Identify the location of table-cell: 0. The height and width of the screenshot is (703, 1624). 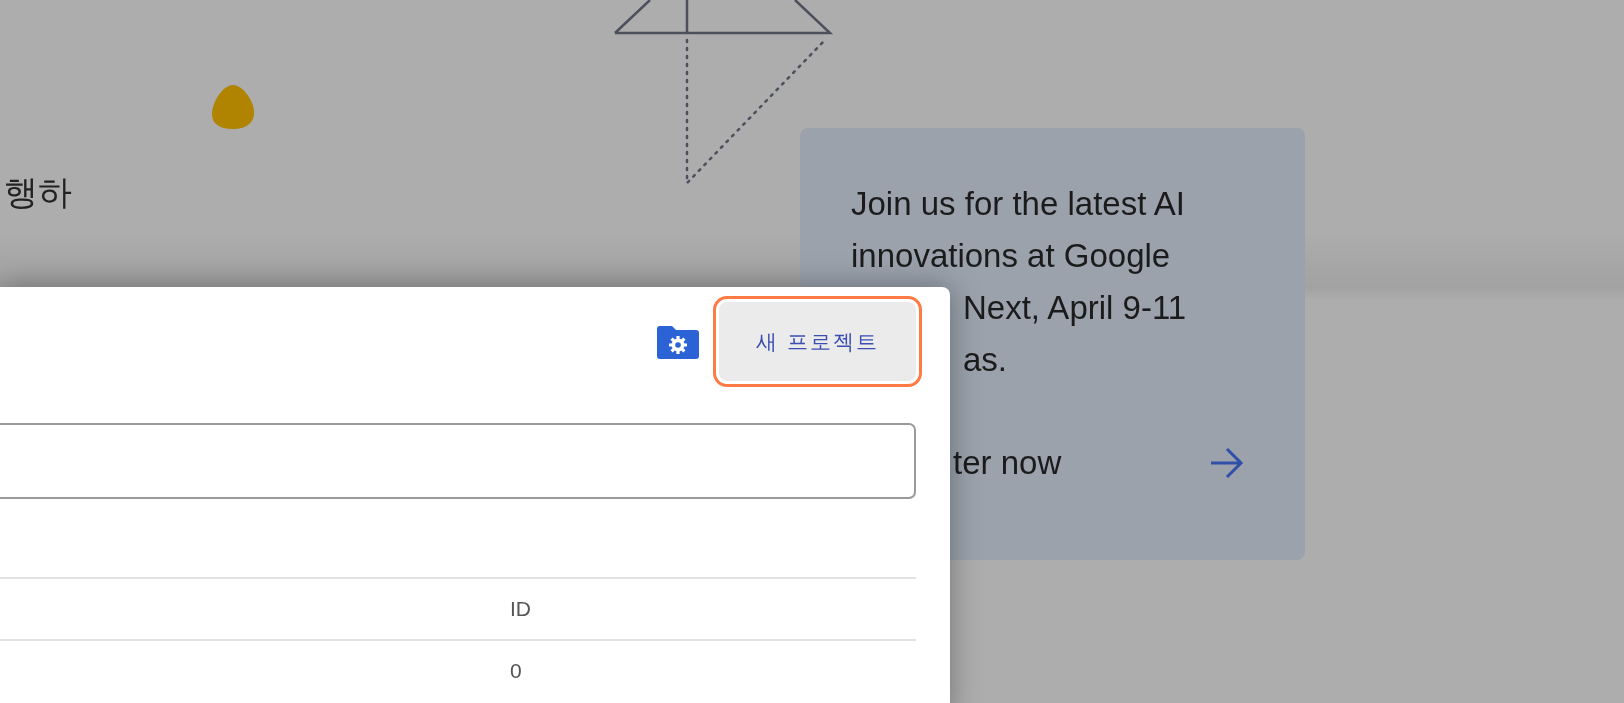
(516, 670).